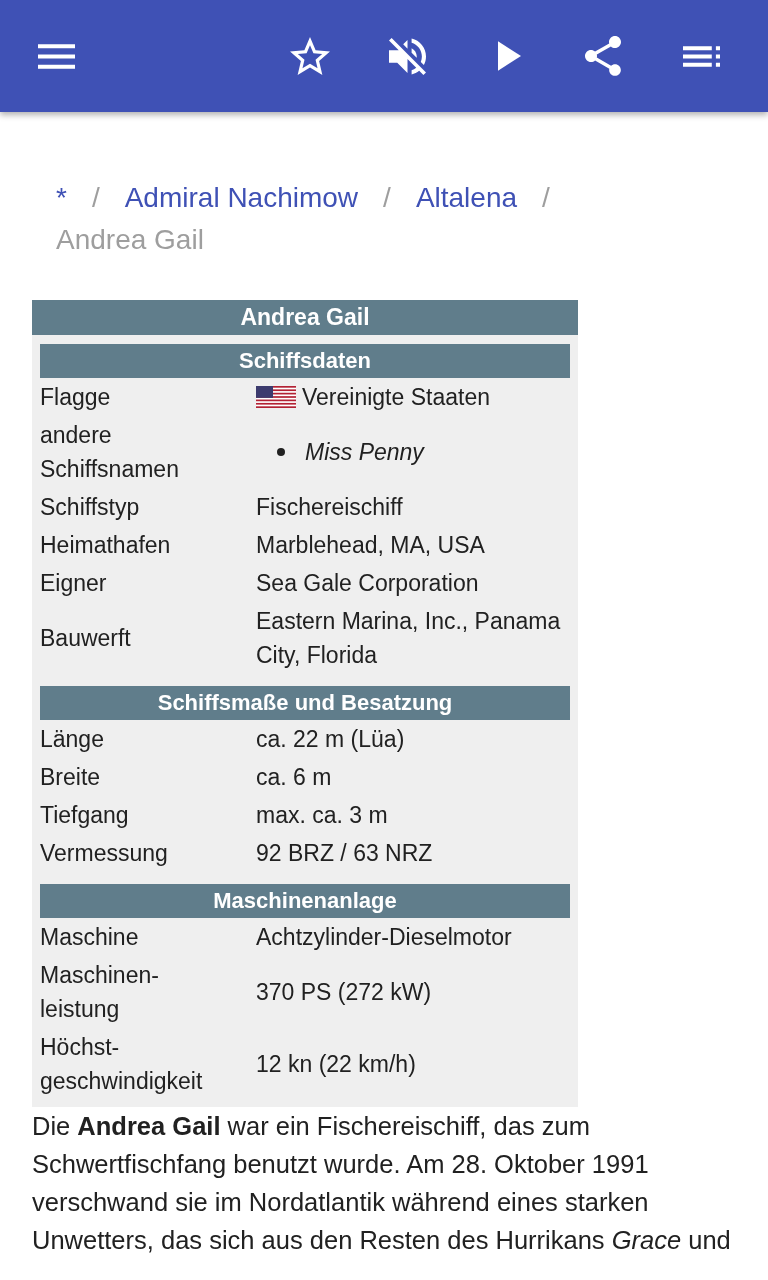 This screenshot has width=768, height=1280. Describe the element at coordinates (603, 56) in the screenshot. I see `share-icon` at that location.